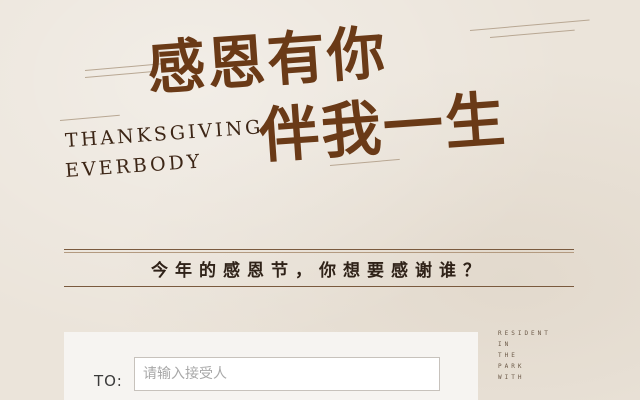 Image resolution: width=640 pixels, height=400 pixels. Describe the element at coordinates (134, 166) in the screenshot. I see `english-title-line-2: EVERBODY` at that location.